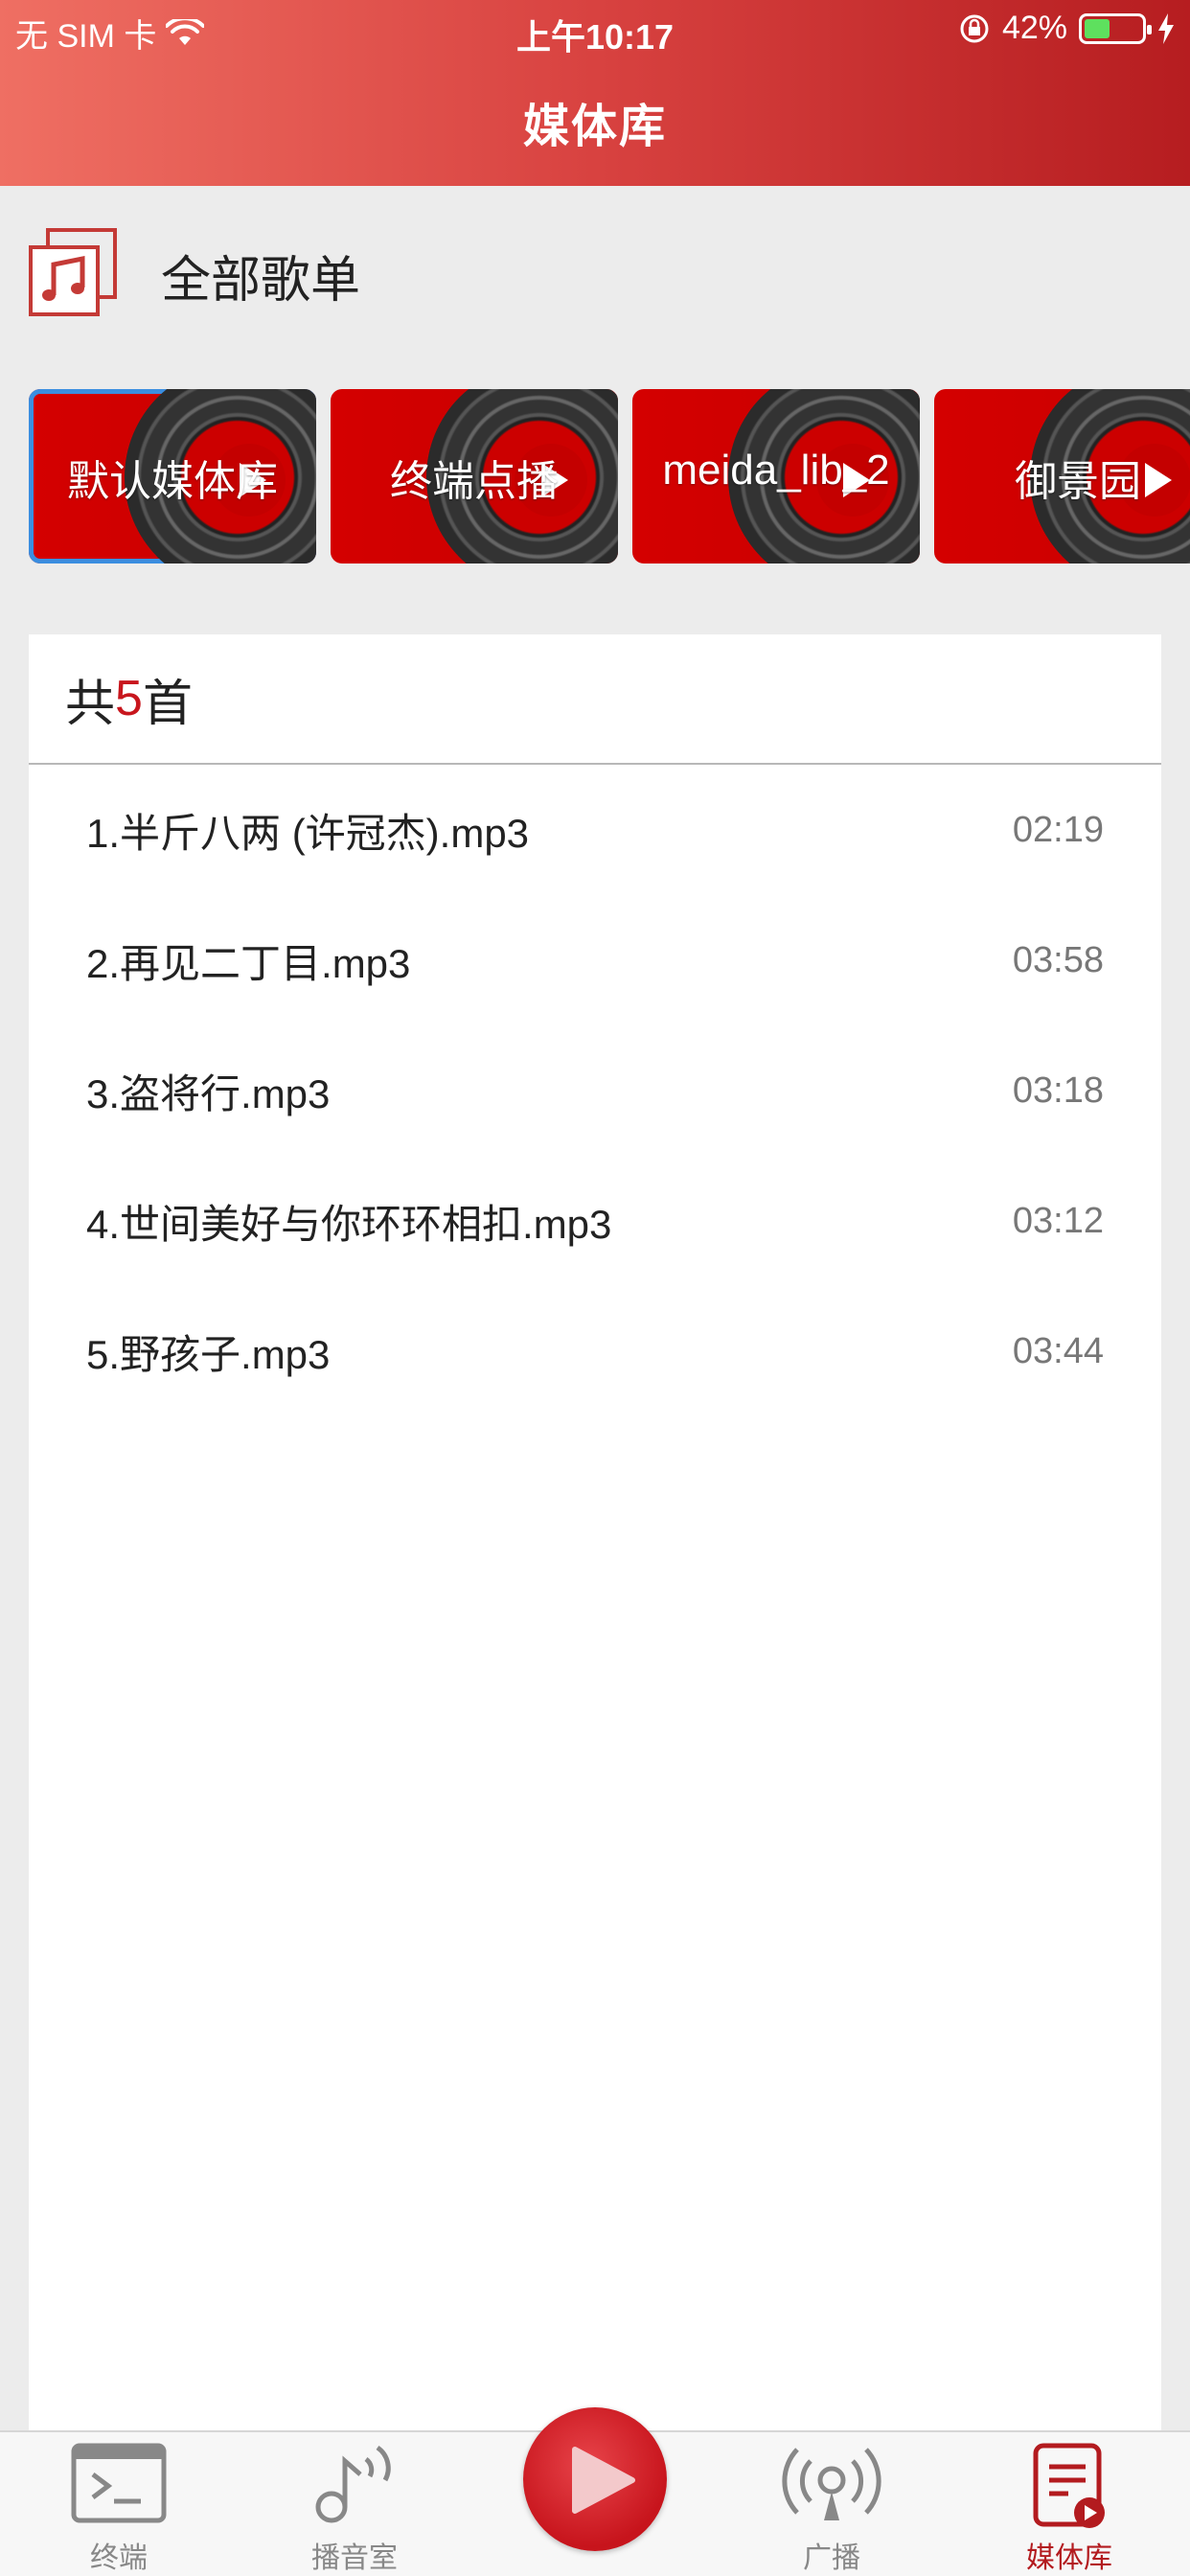 This screenshot has width=1190, height=2576. What do you see at coordinates (1058, 959) in the screenshot?
I see `song-duration: 03:58` at bounding box center [1058, 959].